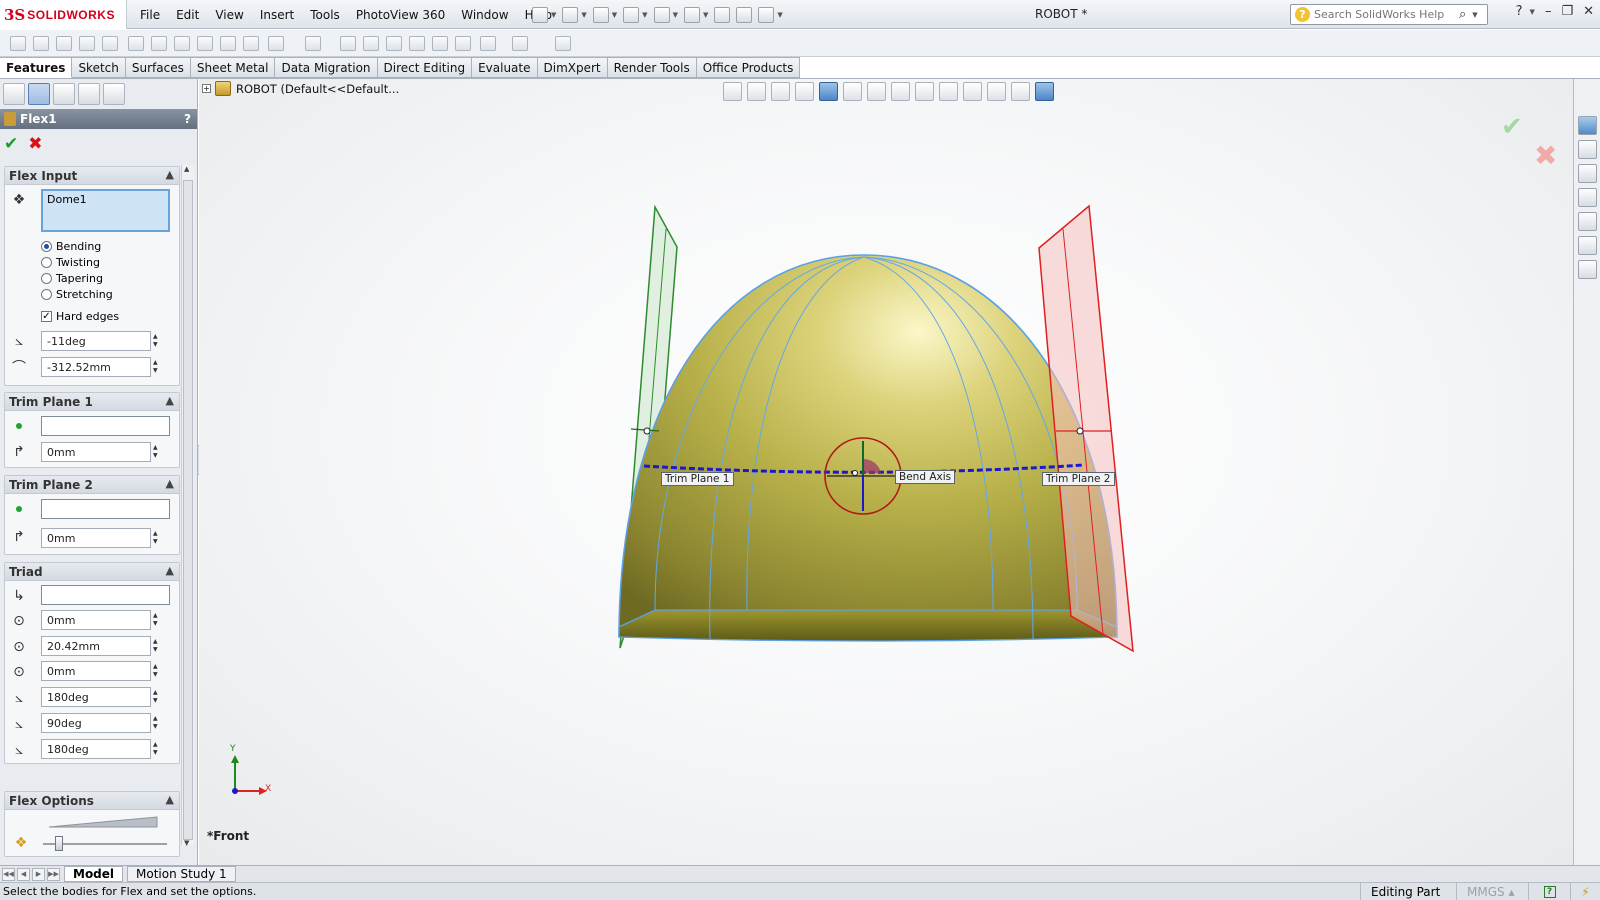 This screenshot has height=900, width=1600. I want to click on radio-twisting: Twisting, so click(70, 262).